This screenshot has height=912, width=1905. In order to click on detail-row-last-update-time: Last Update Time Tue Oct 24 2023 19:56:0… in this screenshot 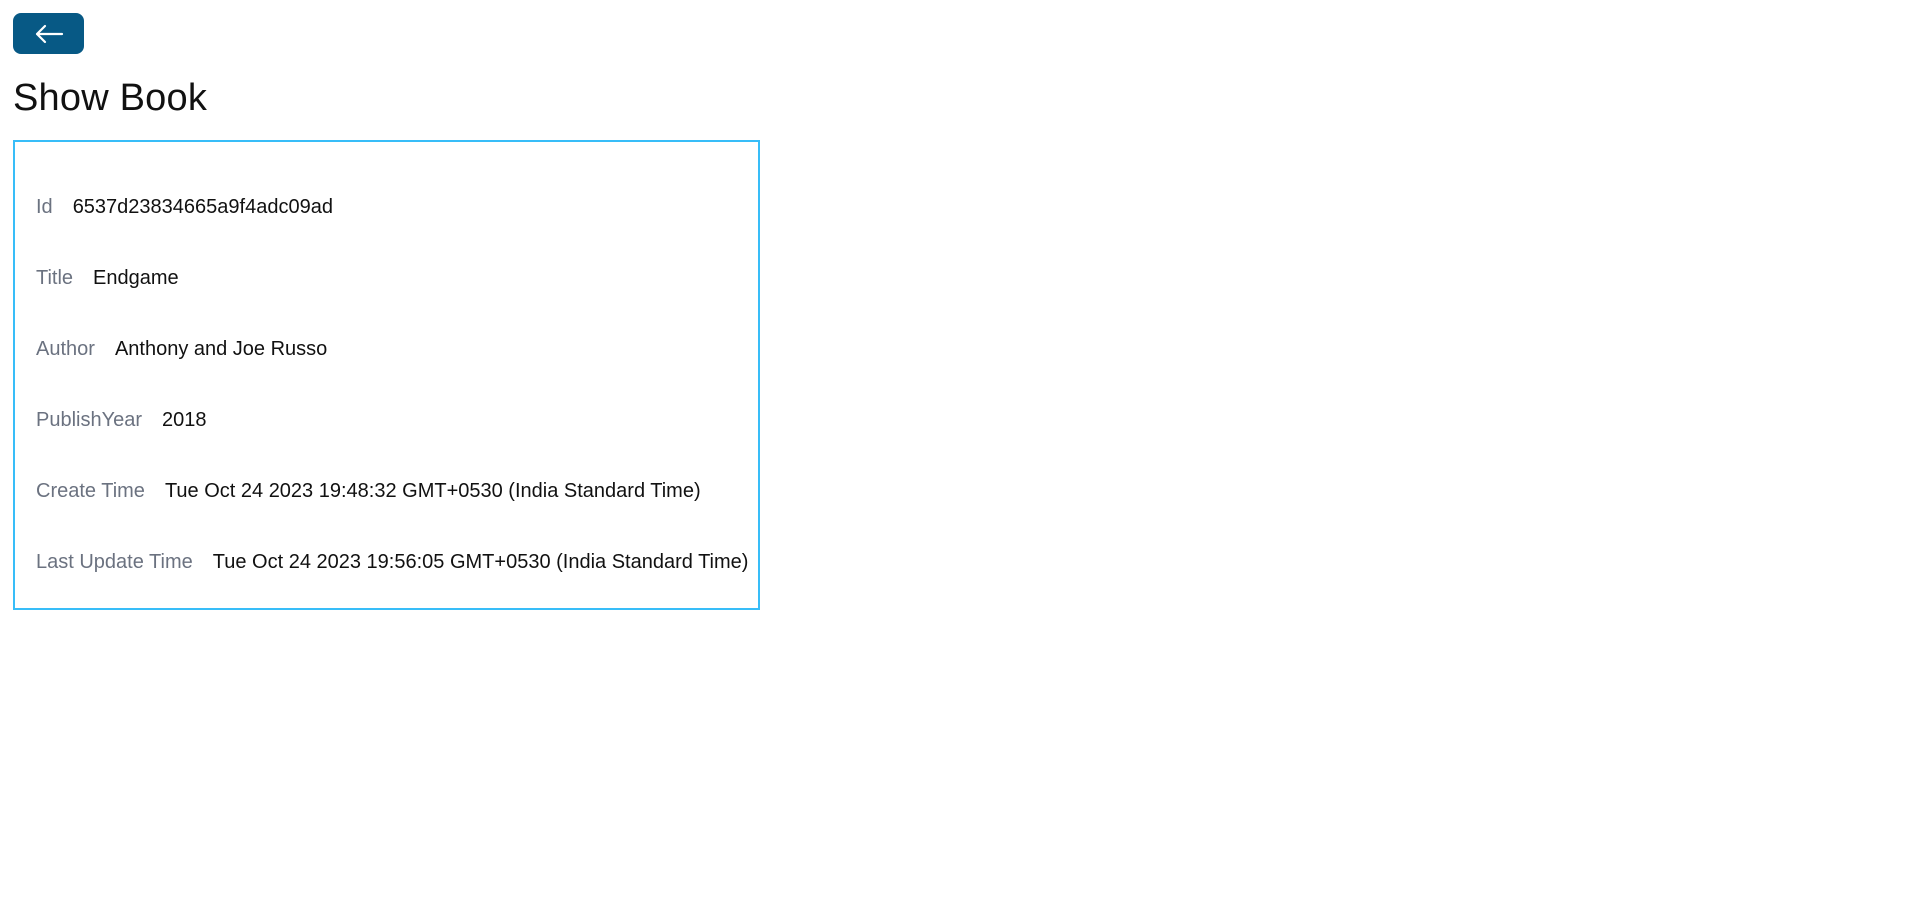, I will do `click(392, 562)`.